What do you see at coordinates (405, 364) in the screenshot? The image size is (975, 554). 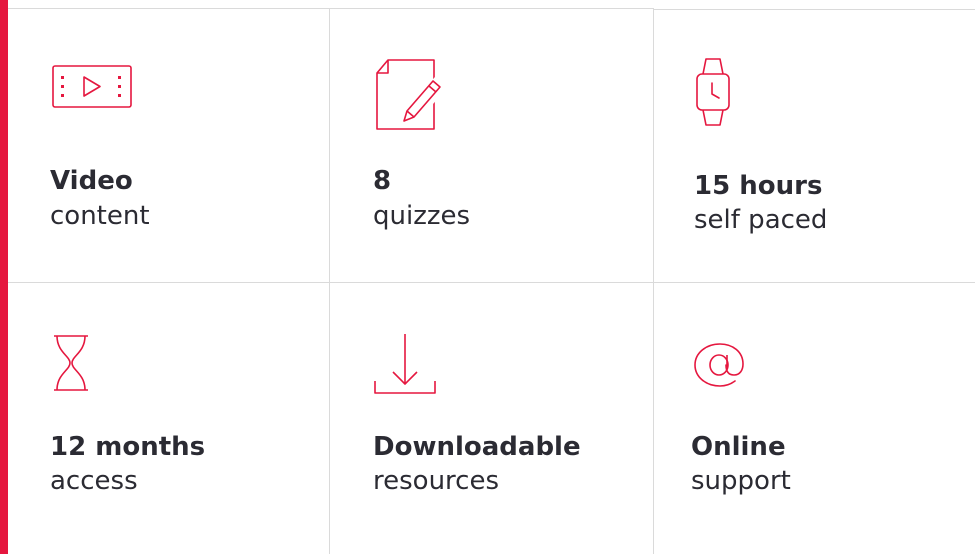 I see `download-icon` at bounding box center [405, 364].